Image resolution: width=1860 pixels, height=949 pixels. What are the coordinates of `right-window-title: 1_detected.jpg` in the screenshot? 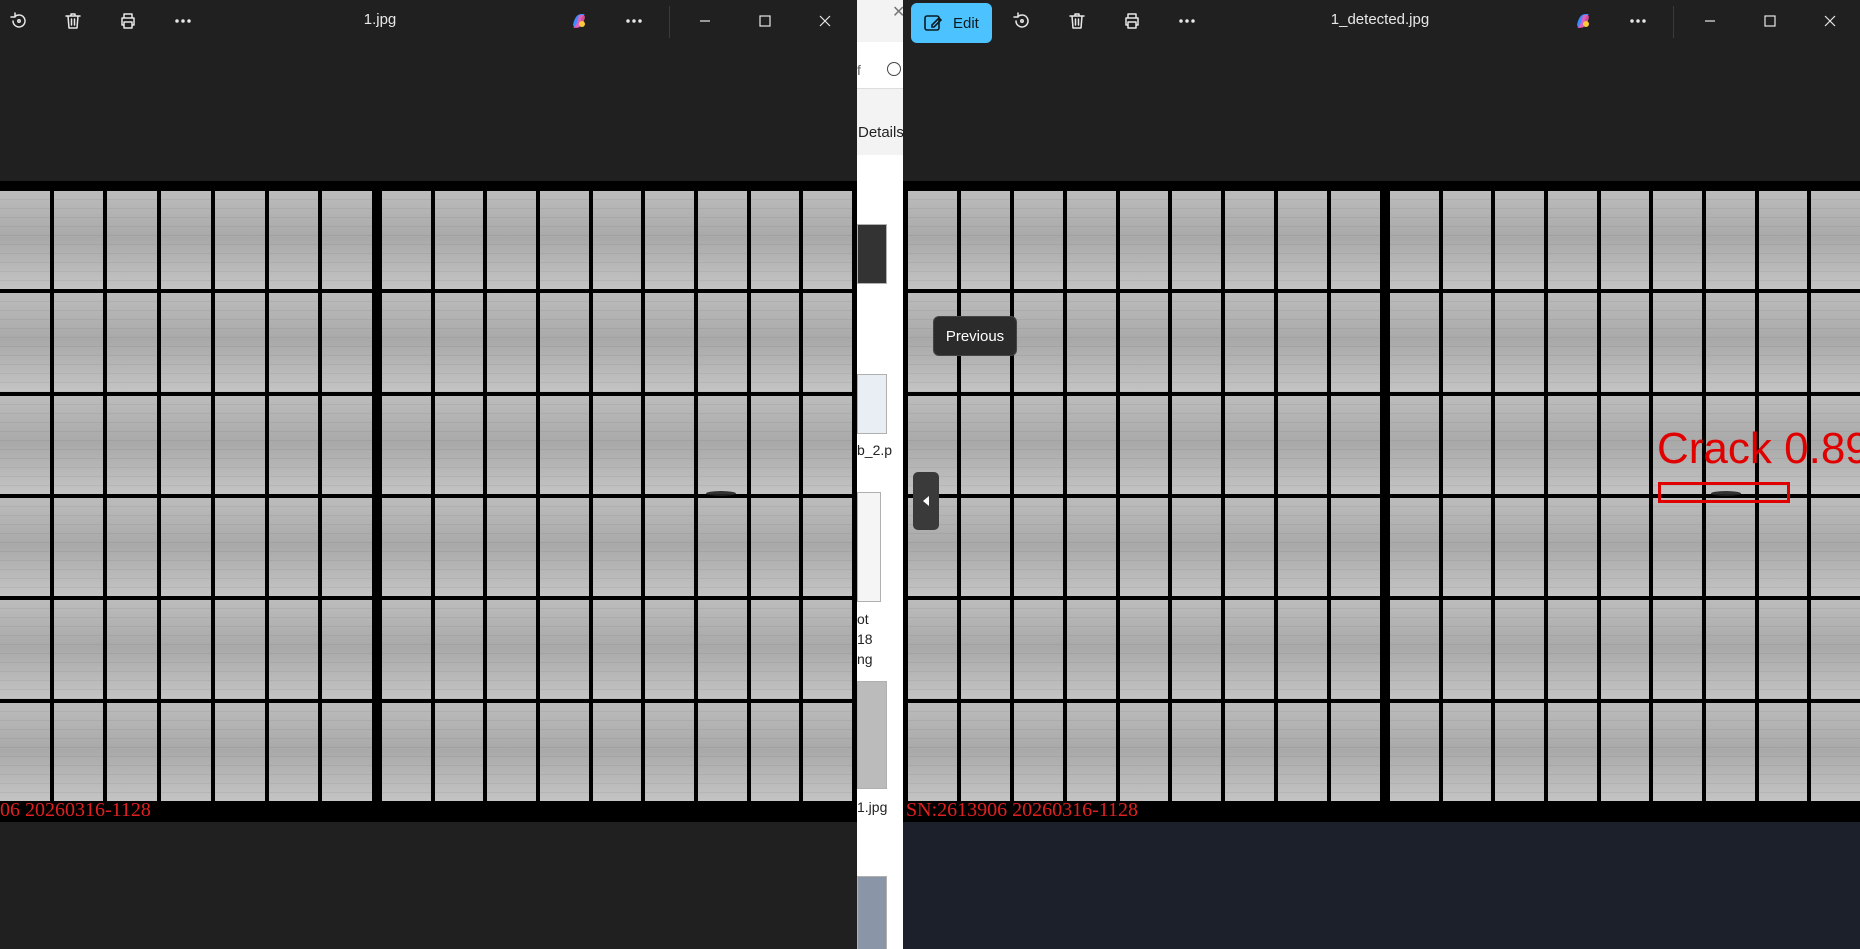 It's located at (1380, 19).